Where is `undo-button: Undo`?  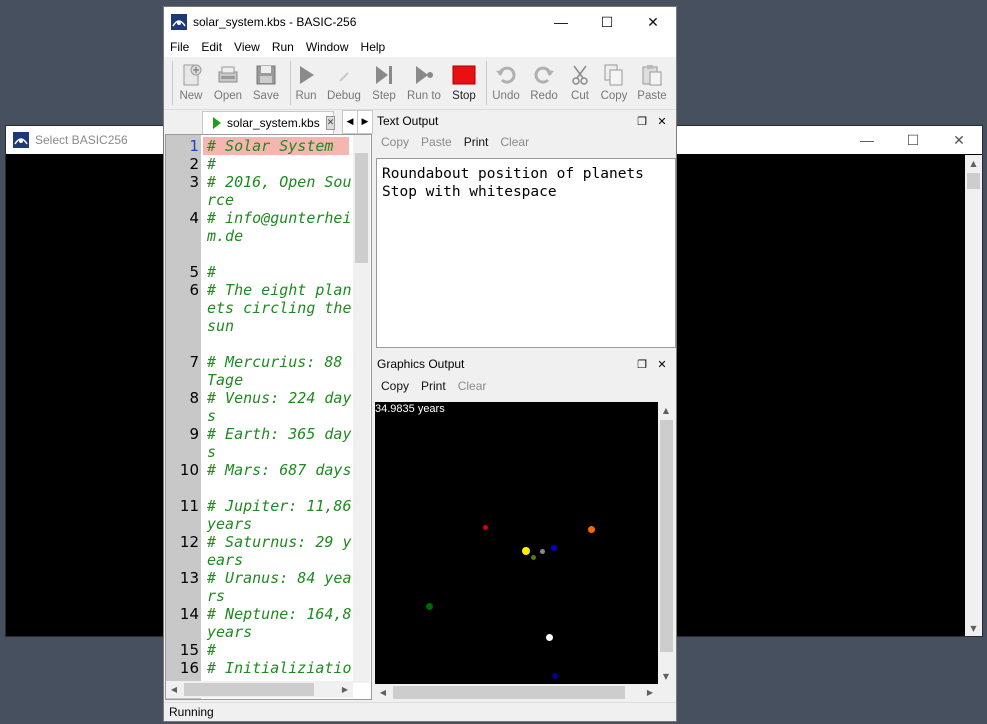 undo-button: Undo is located at coordinates (506, 84).